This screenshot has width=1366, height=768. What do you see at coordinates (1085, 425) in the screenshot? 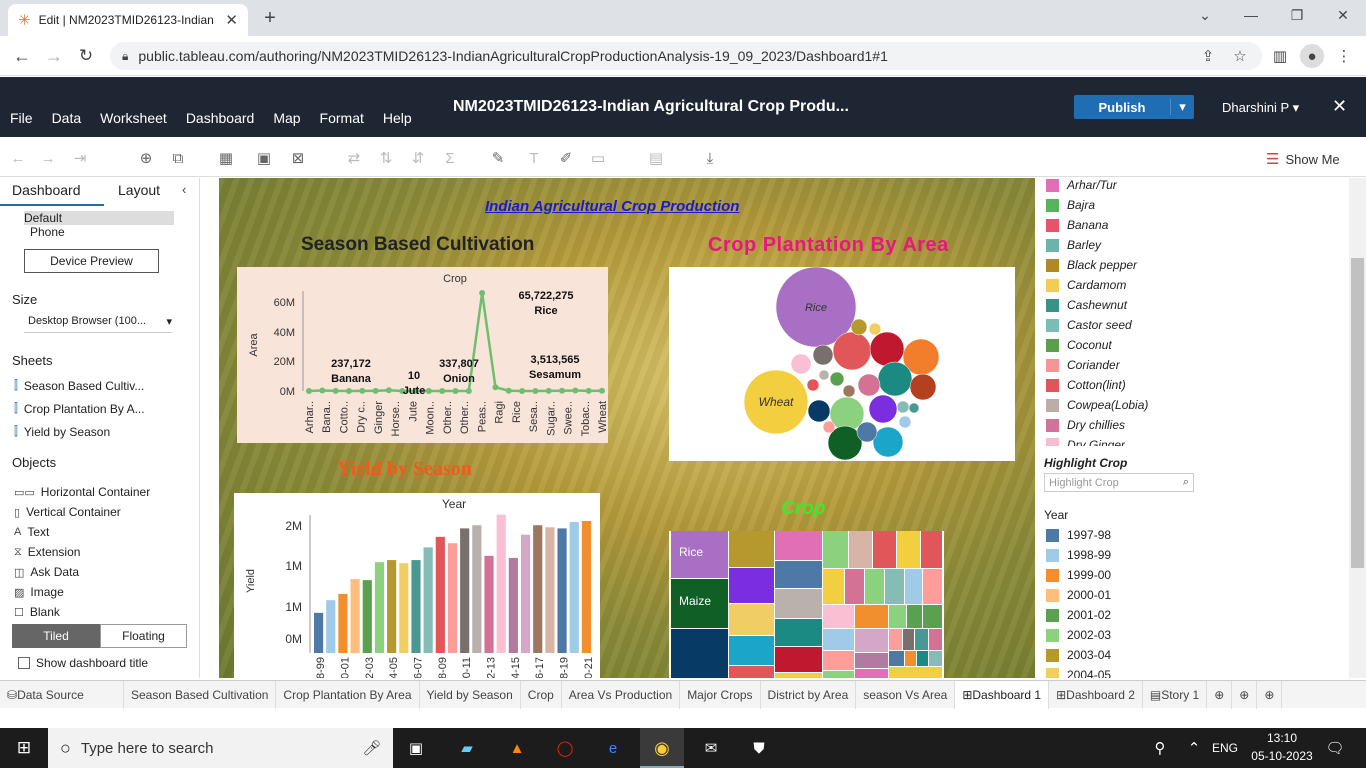
I see `legend-item: Dry chillies` at bounding box center [1085, 425].